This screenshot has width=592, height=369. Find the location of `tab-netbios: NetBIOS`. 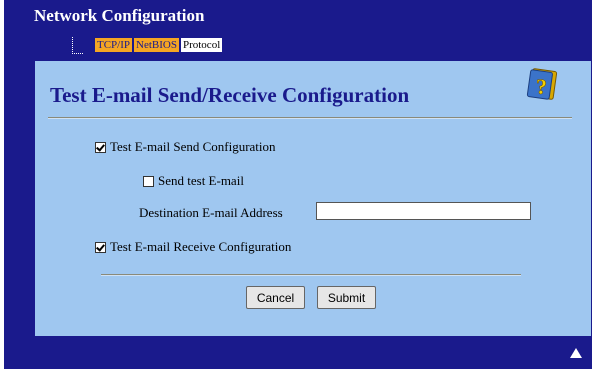

tab-netbios: NetBIOS is located at coordinates (156, 45).